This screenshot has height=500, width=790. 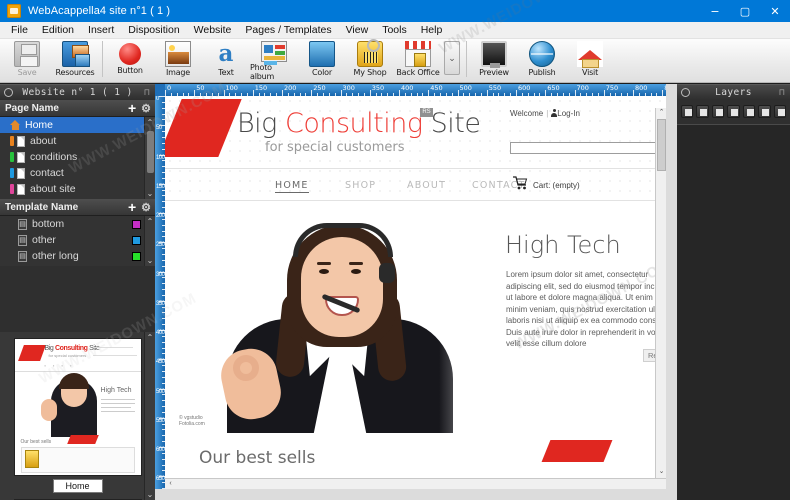 What do you see at coordinates (733, 111) in the screenshot?
I see `select-layer-icon` at bounding box center [733, 111].